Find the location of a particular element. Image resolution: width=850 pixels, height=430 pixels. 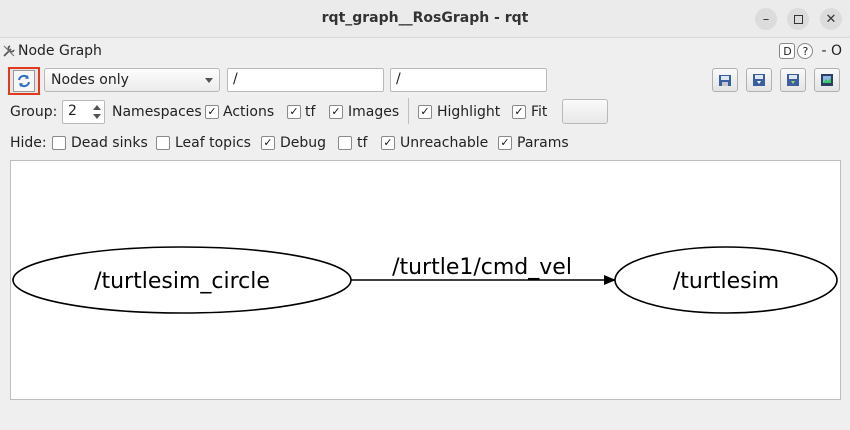

graph-mode-select: Nodes only is located at coordinates (132, 80).